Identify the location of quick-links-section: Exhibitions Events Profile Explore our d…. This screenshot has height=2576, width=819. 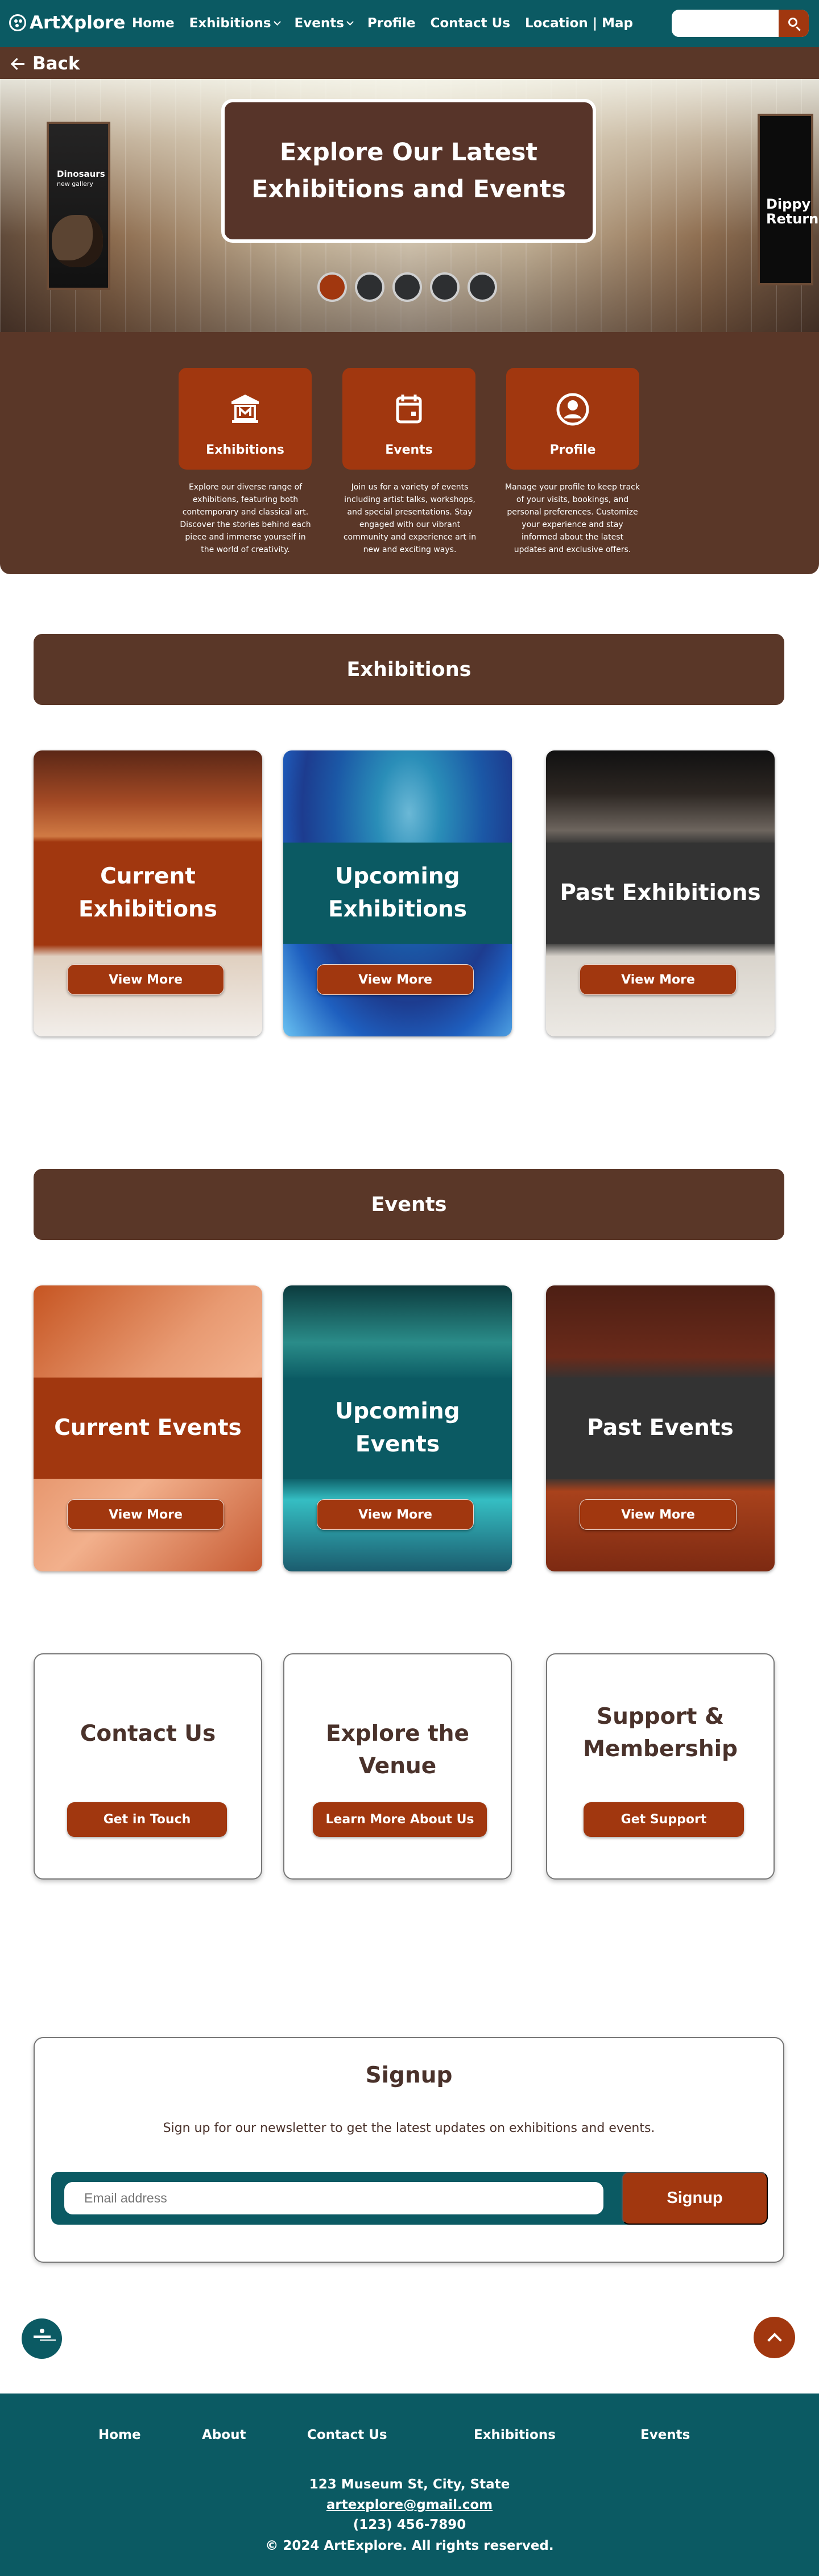
(409, 453).